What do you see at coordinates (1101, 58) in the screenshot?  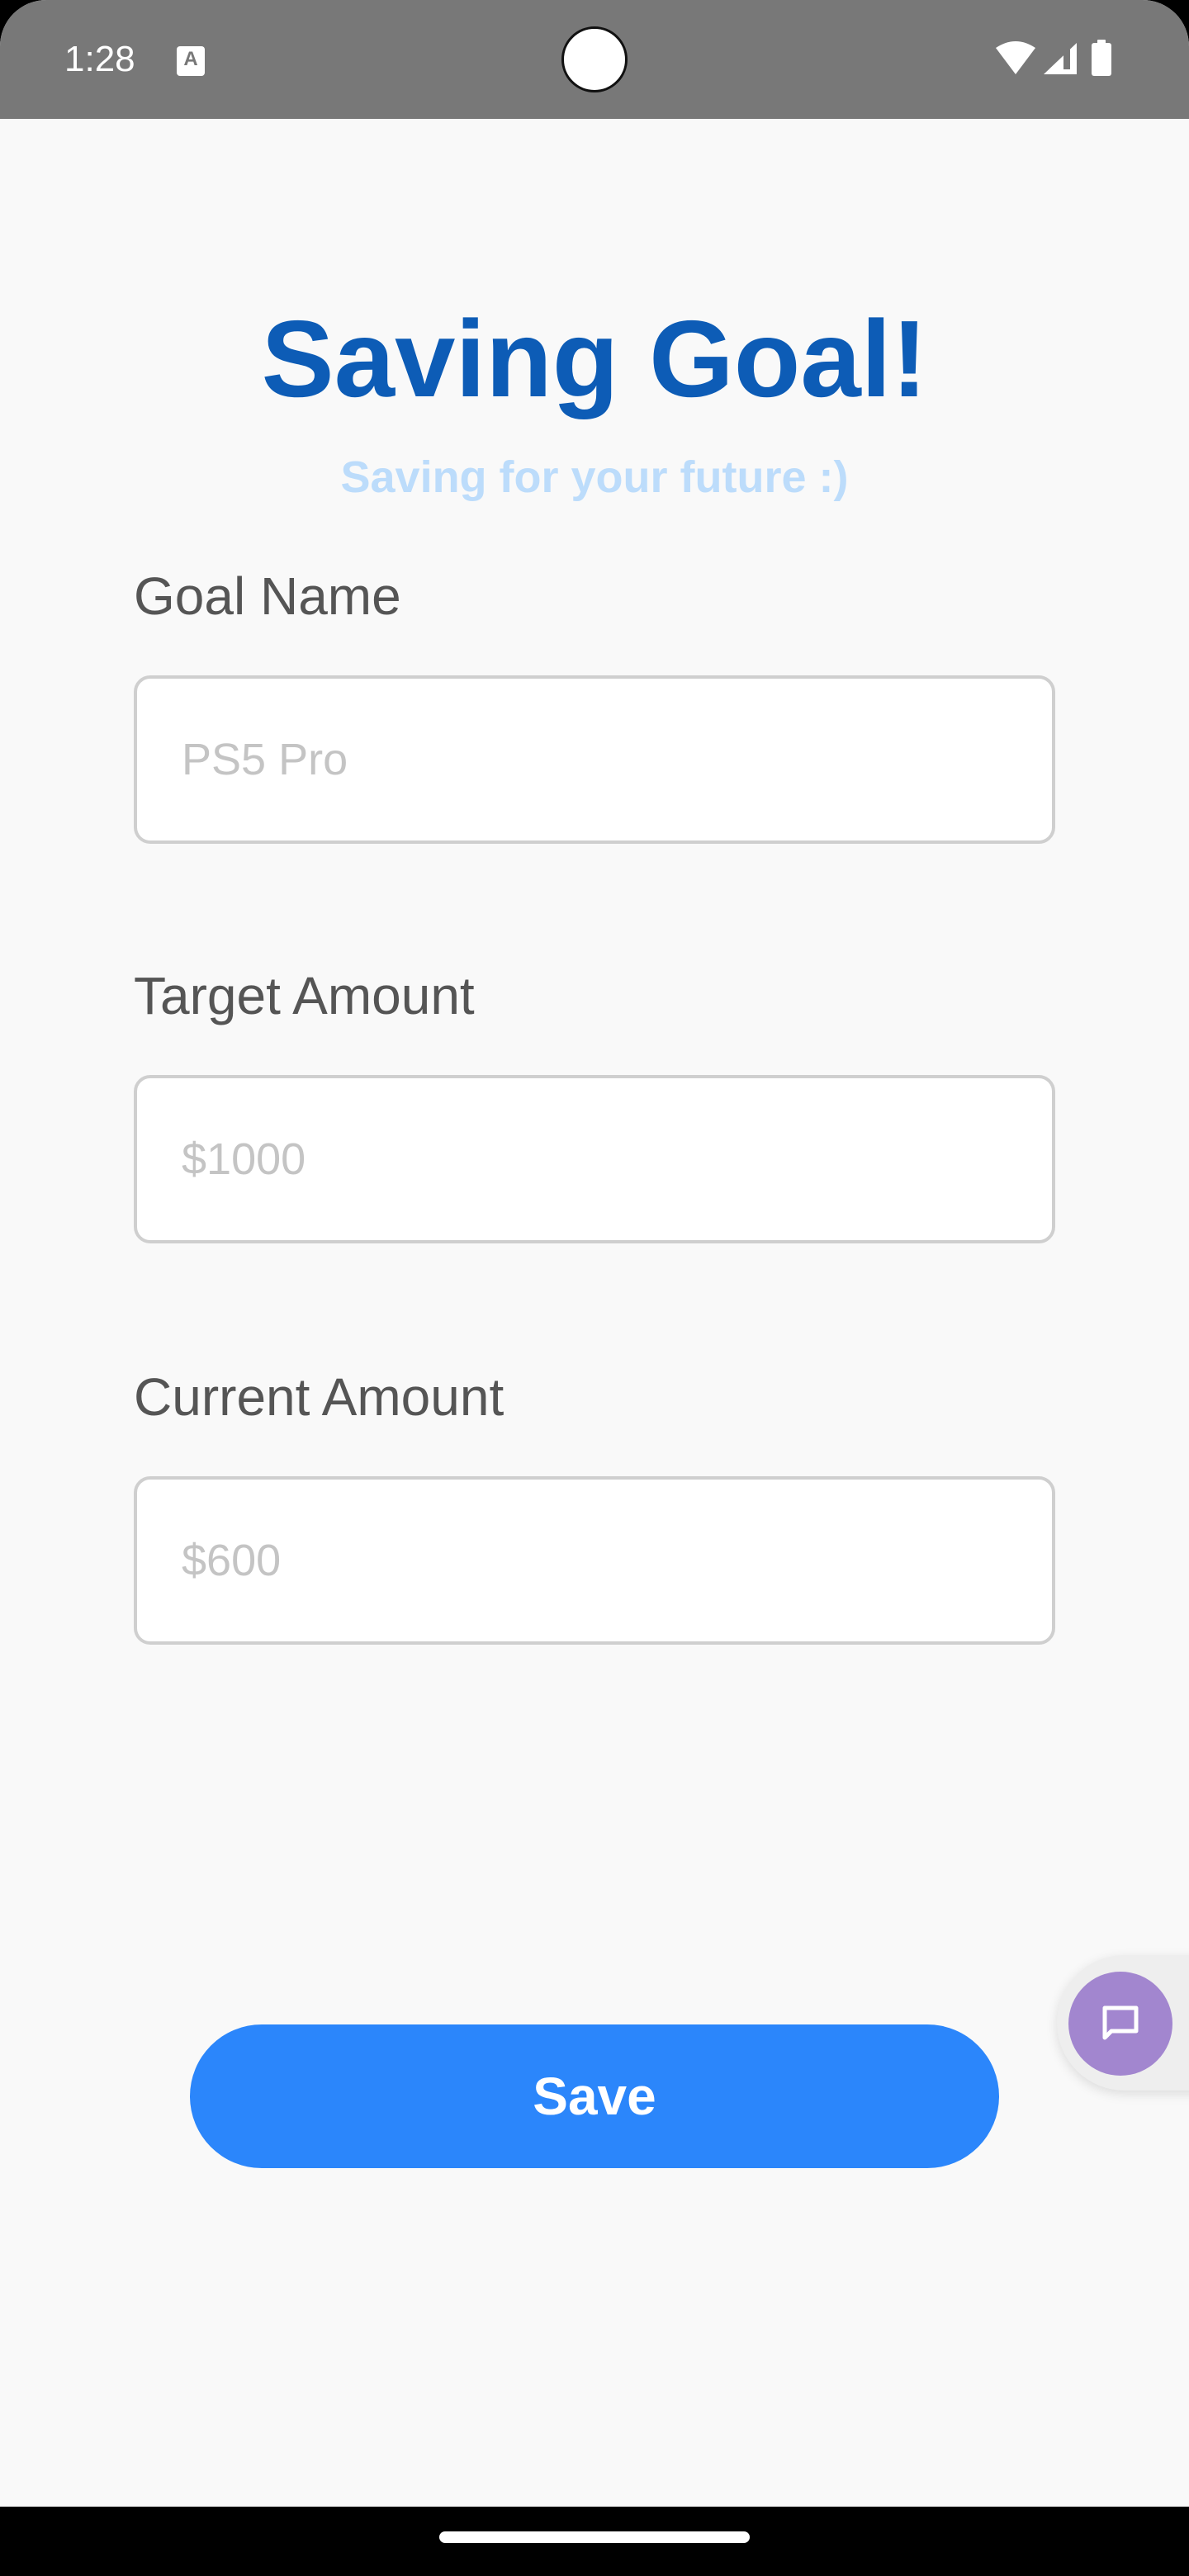 I see `battery-icon` at bounding box center [1101, 58].